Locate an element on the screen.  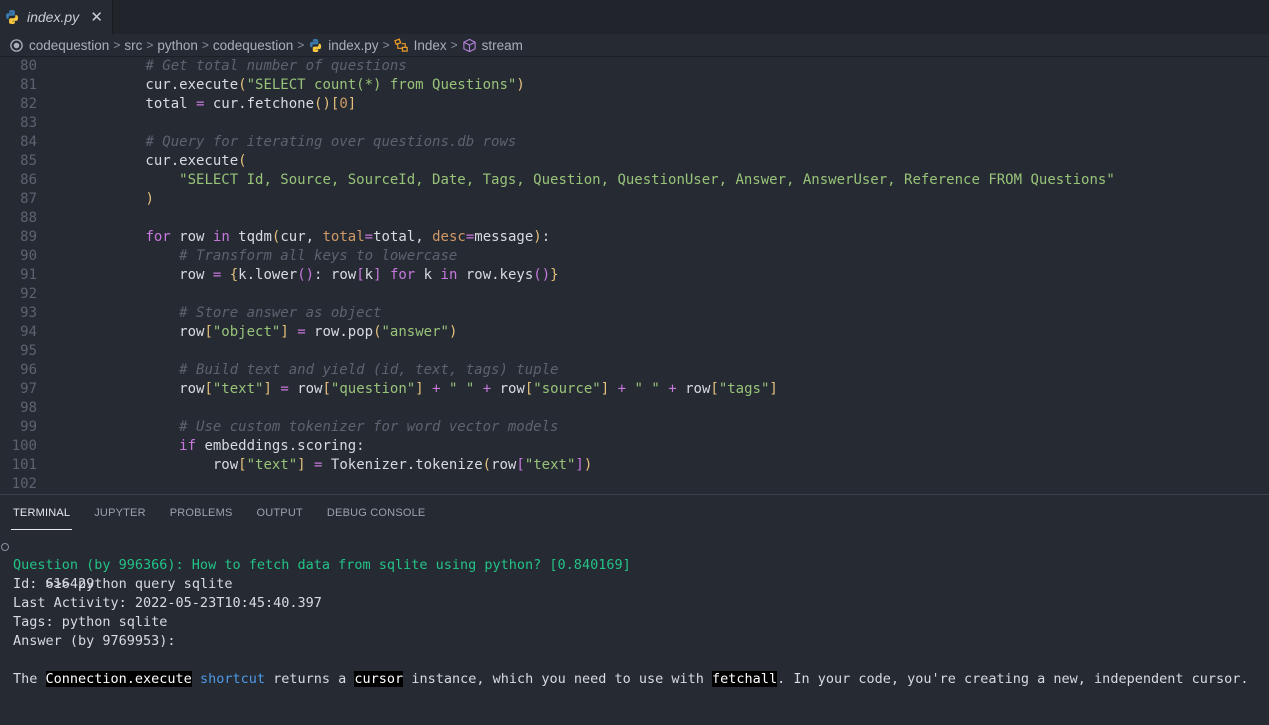
line-number: 88 is located at coordinates (28, 218).